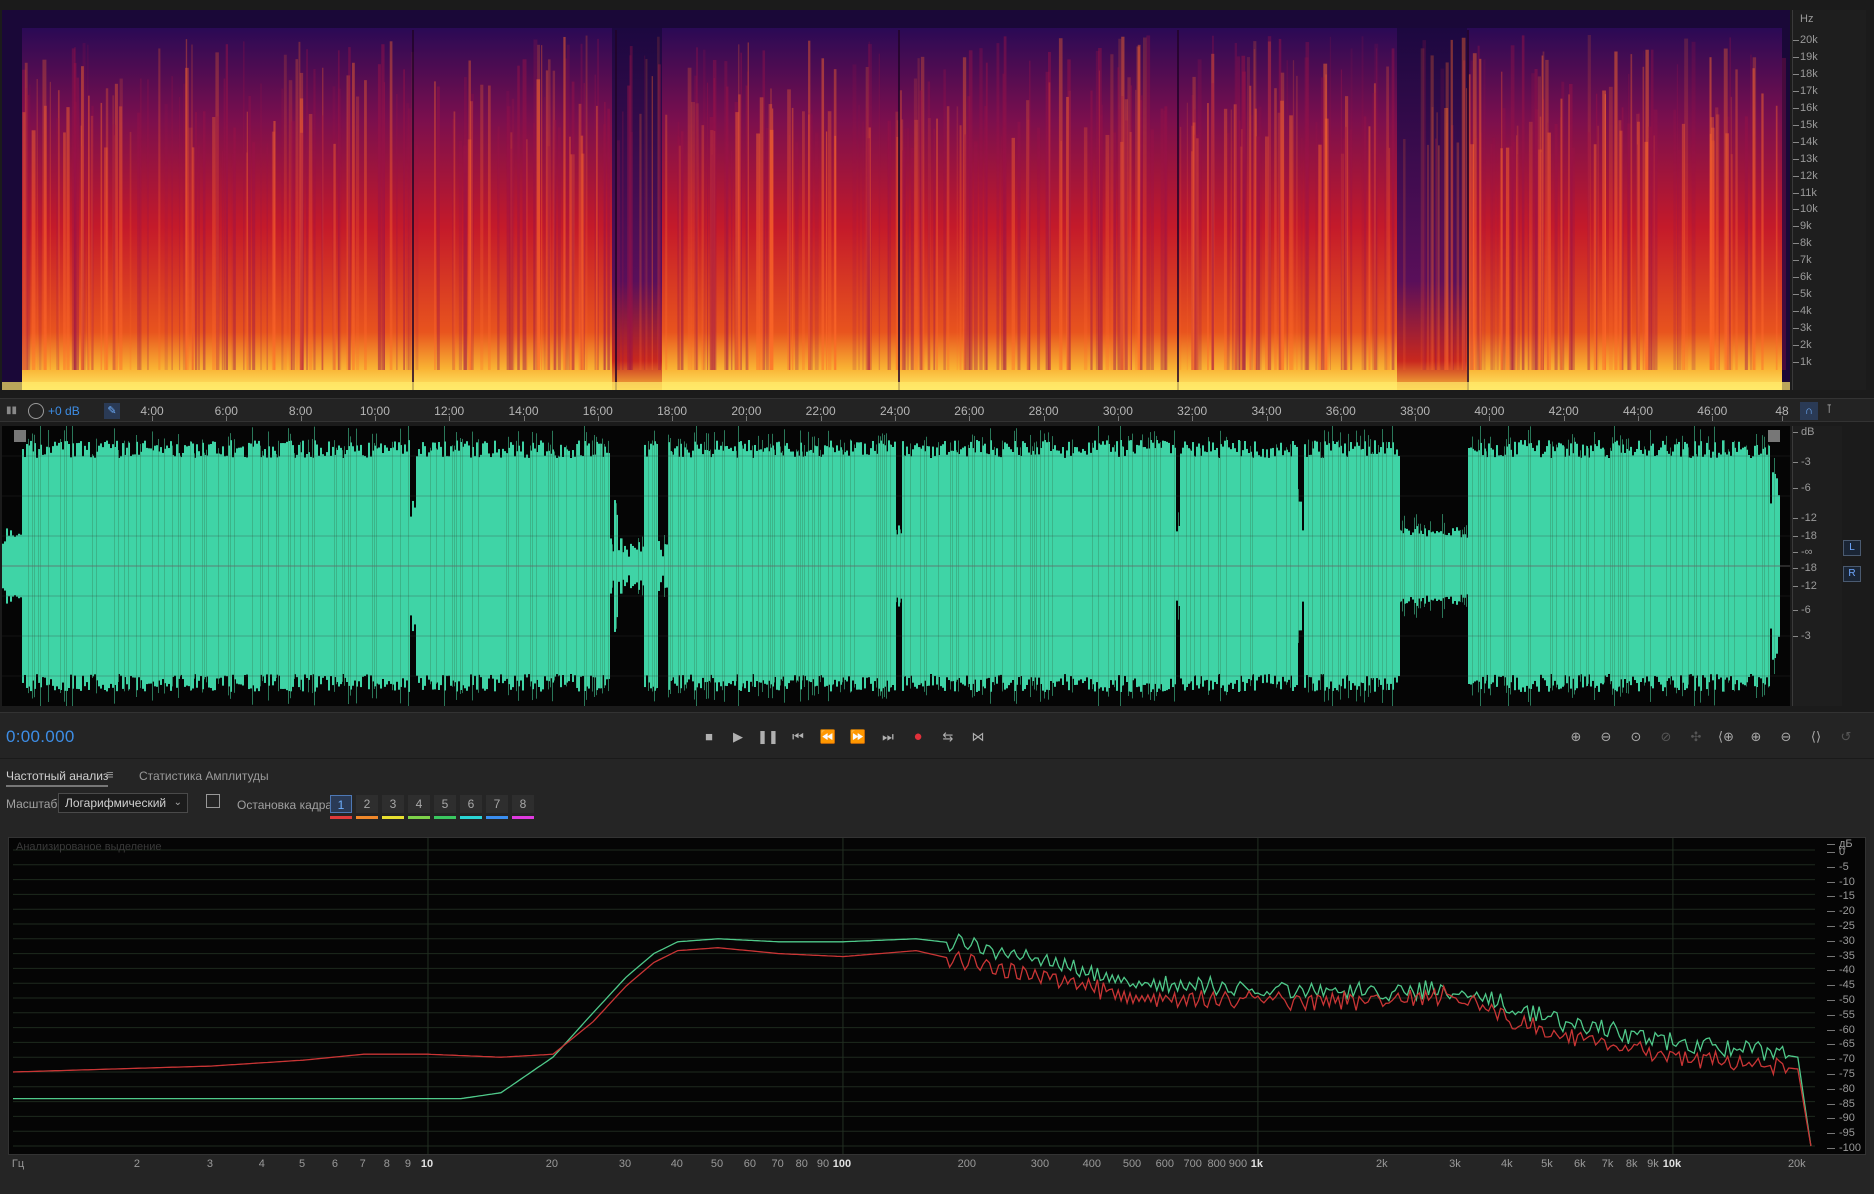 Image resolution: width=1874 pixels, height=1194 pixels. Describe the element at coordinates (1847, 970) in the screenshot. I see `freq-db-tick-label: -40` at that location.